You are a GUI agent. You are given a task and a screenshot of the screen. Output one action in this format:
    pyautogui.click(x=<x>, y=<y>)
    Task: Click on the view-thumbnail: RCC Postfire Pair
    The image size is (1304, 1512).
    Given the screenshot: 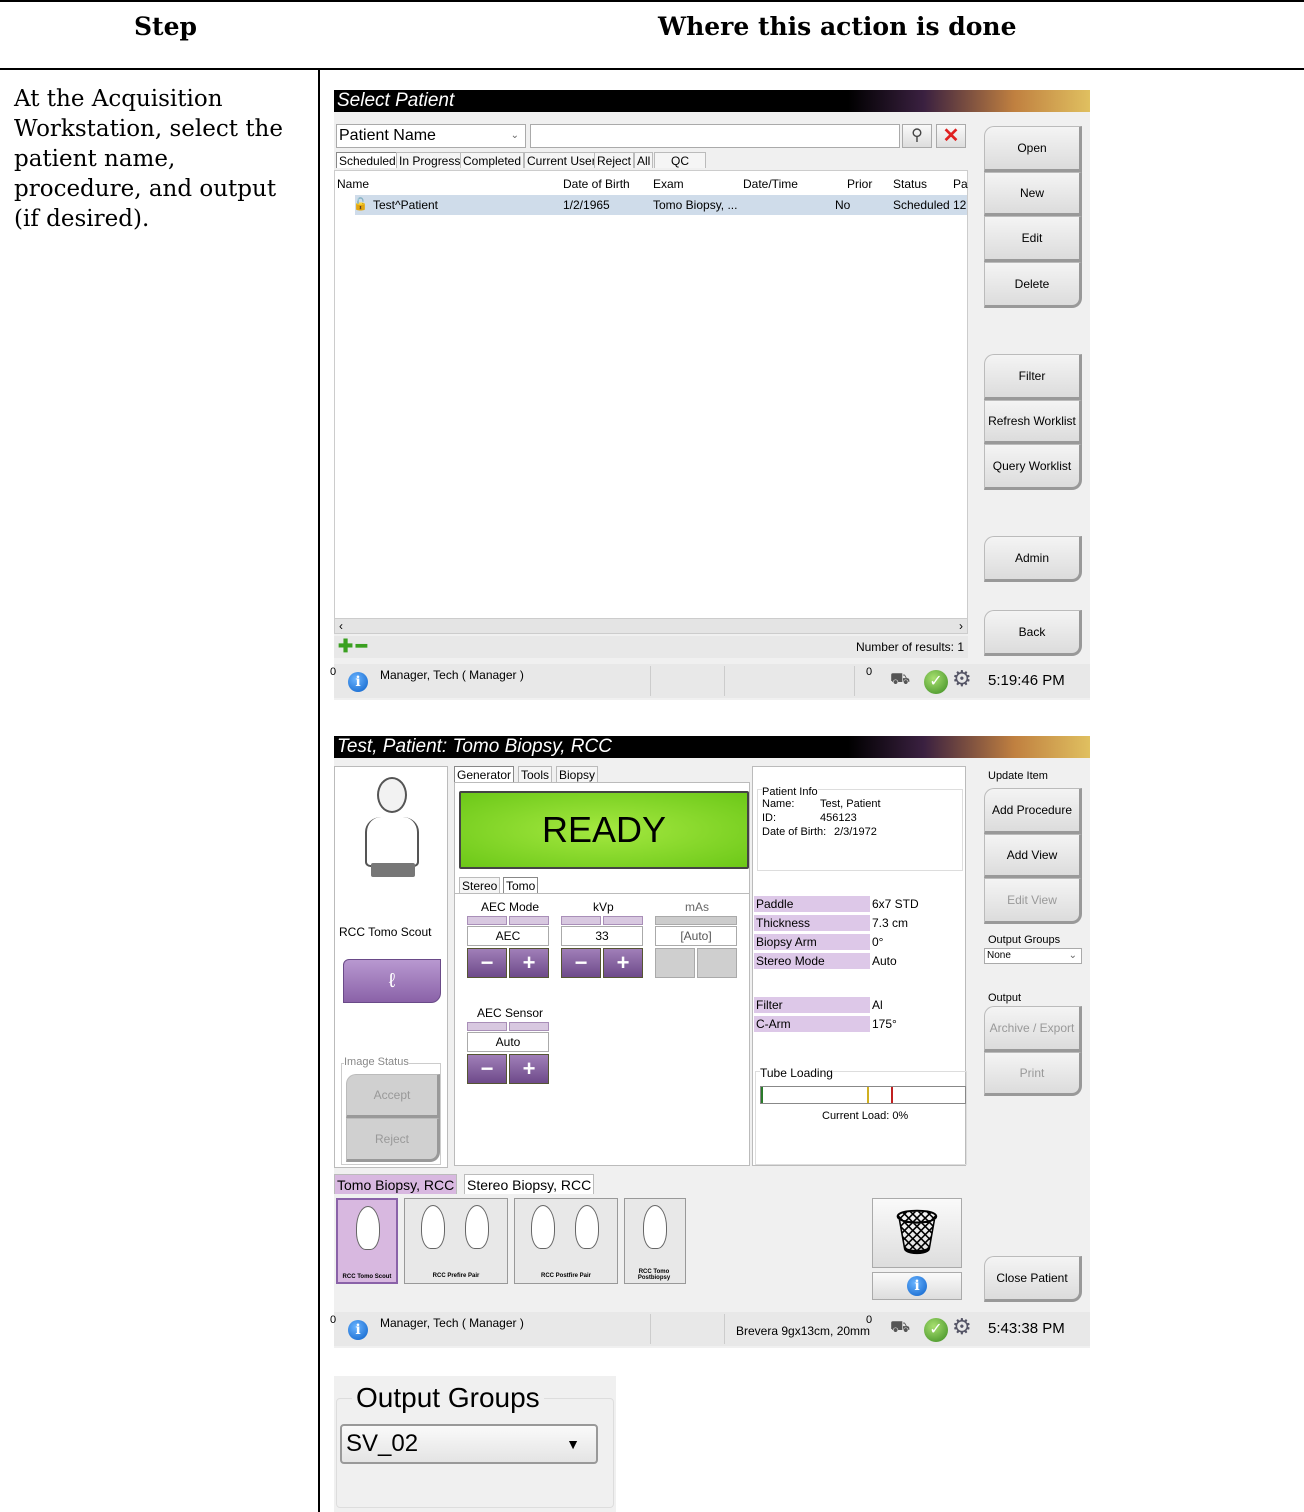 What is the action you would take?
    pyautogui.click(x=566, y=1241)
    